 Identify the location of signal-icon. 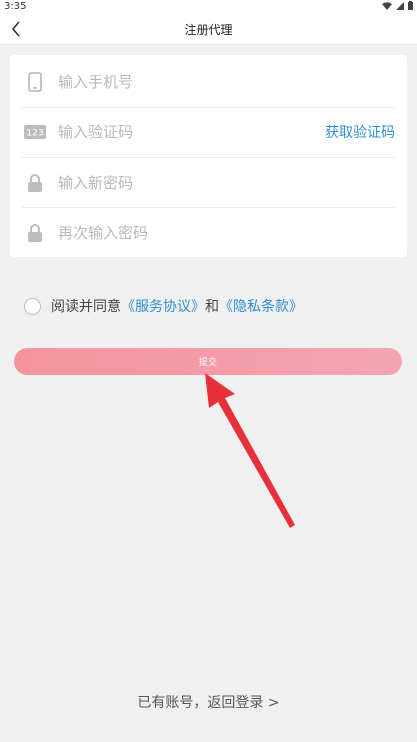
(400, 7).